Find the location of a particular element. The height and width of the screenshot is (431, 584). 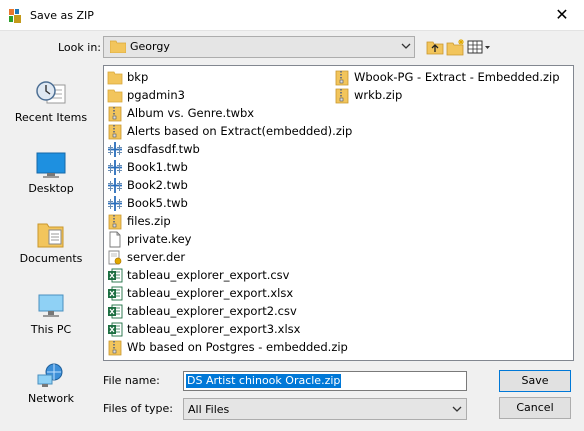

network-icon is located at coordinates (51, 375).